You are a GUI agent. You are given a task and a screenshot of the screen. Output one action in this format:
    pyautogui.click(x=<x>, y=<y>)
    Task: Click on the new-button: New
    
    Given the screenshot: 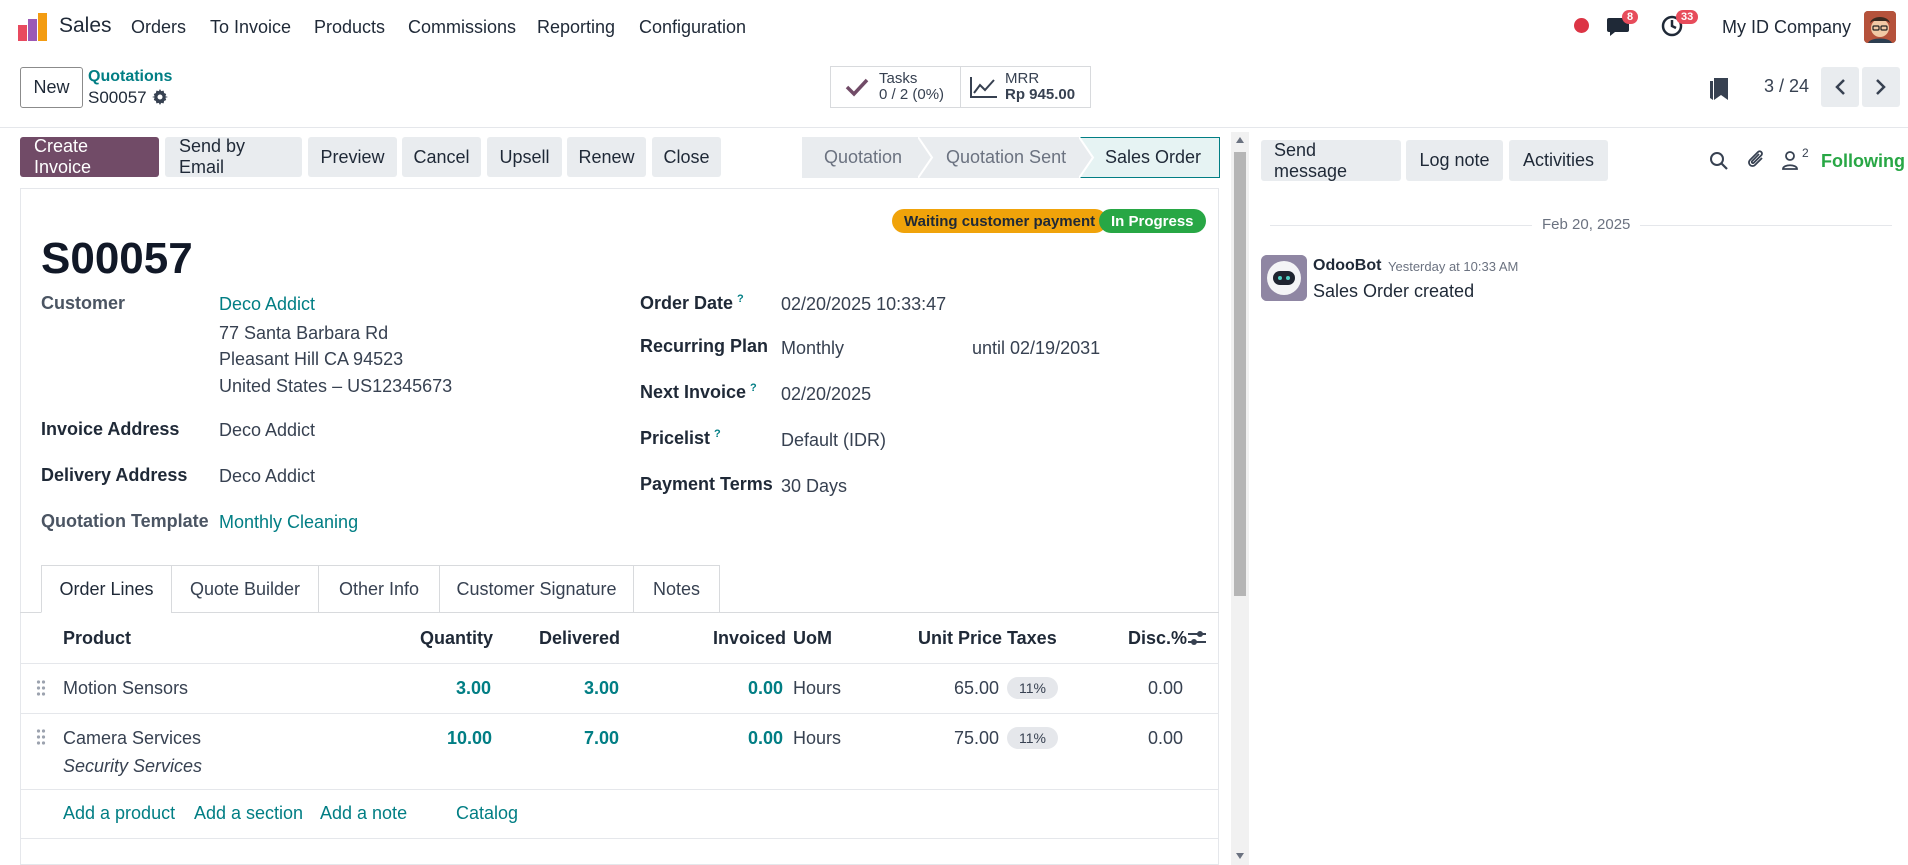 What is the action you would take?
    pyautogui.click(x=51, y=87)
    